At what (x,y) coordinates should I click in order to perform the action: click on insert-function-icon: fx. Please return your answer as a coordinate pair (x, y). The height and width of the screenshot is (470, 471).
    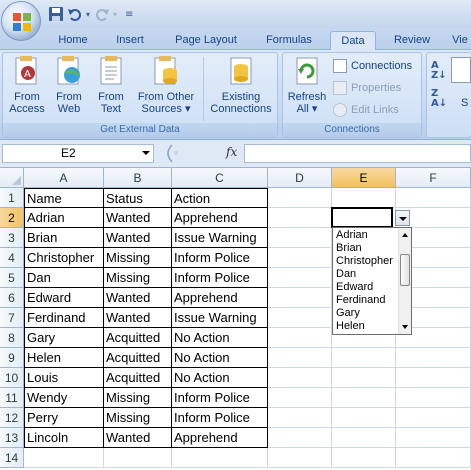
    Looking at the image, I should click on (231, 152).